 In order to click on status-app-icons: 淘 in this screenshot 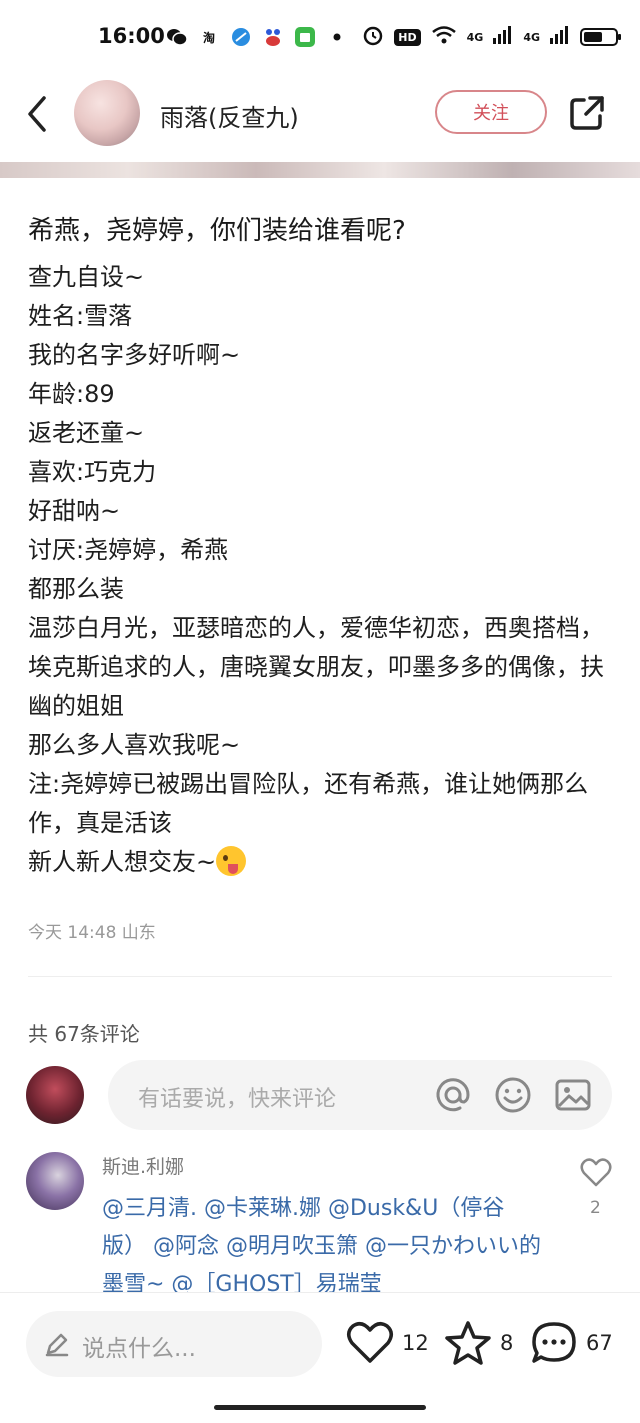, I will do `click(257, 37)`.